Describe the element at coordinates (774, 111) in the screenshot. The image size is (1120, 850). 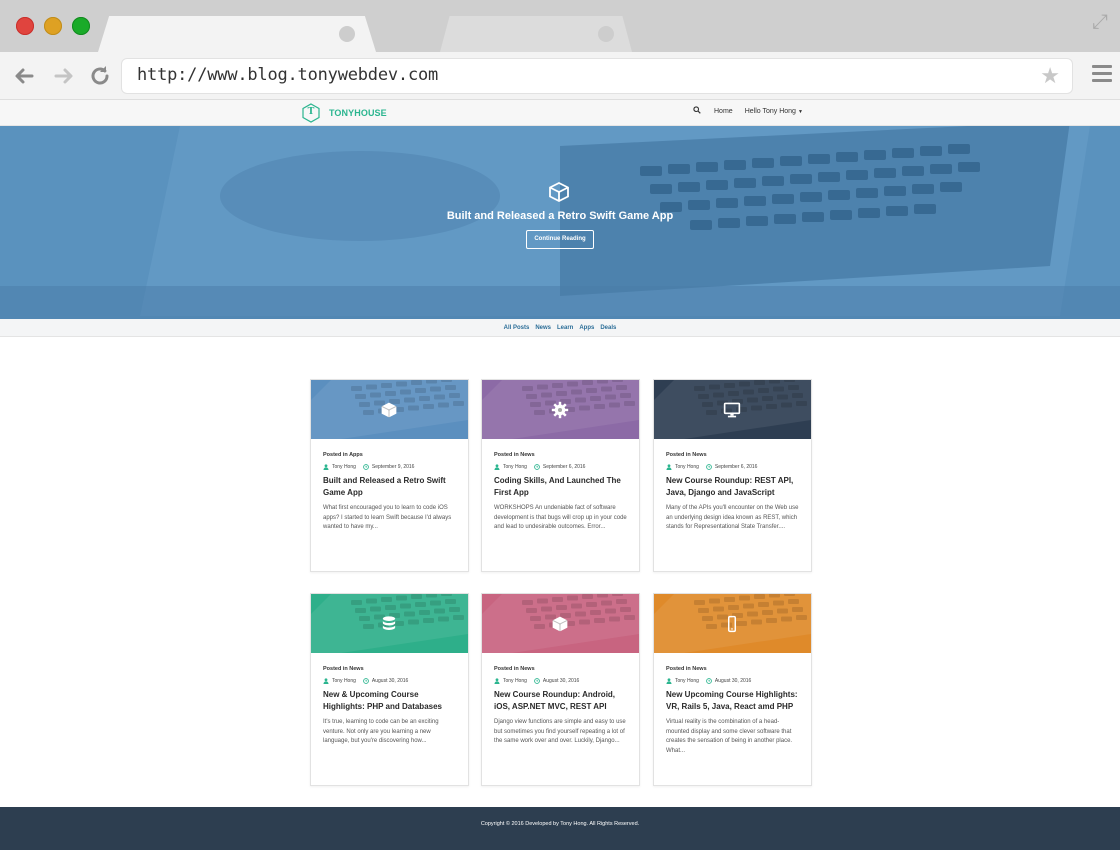
I see `user-menu: Hello Tony Hong ▼` at that location.